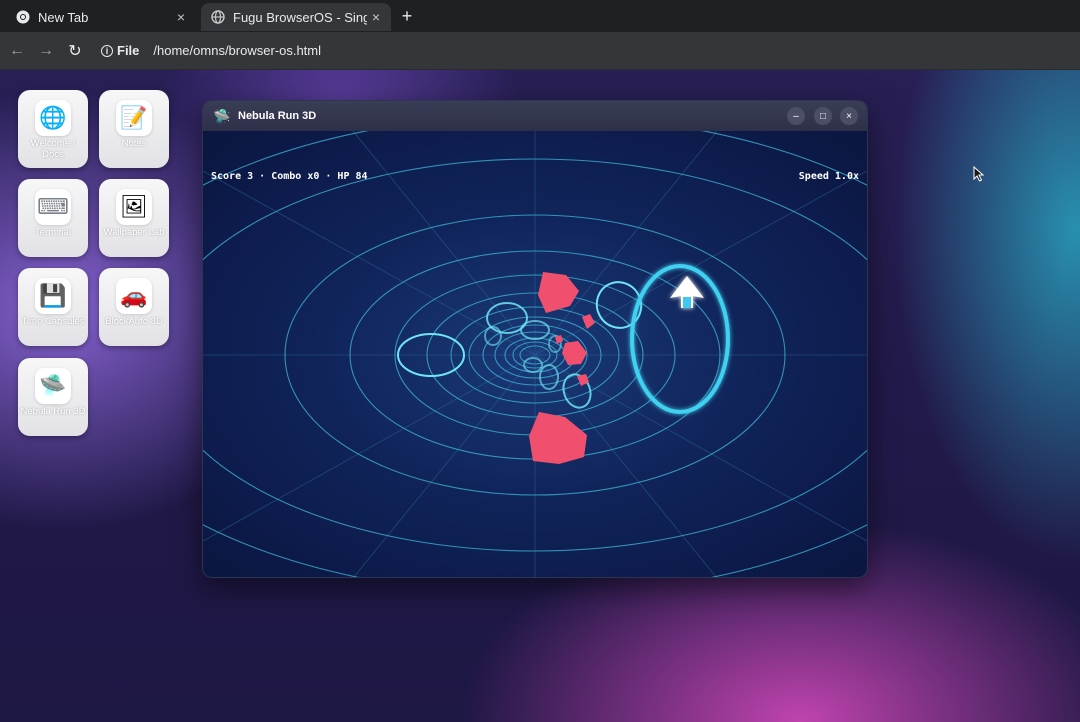  What do you see at coordinates (134, 232) in the screenshot?
I see `desktop-icon-label: Wallpaper Lab` at bounding box center [134, 232].